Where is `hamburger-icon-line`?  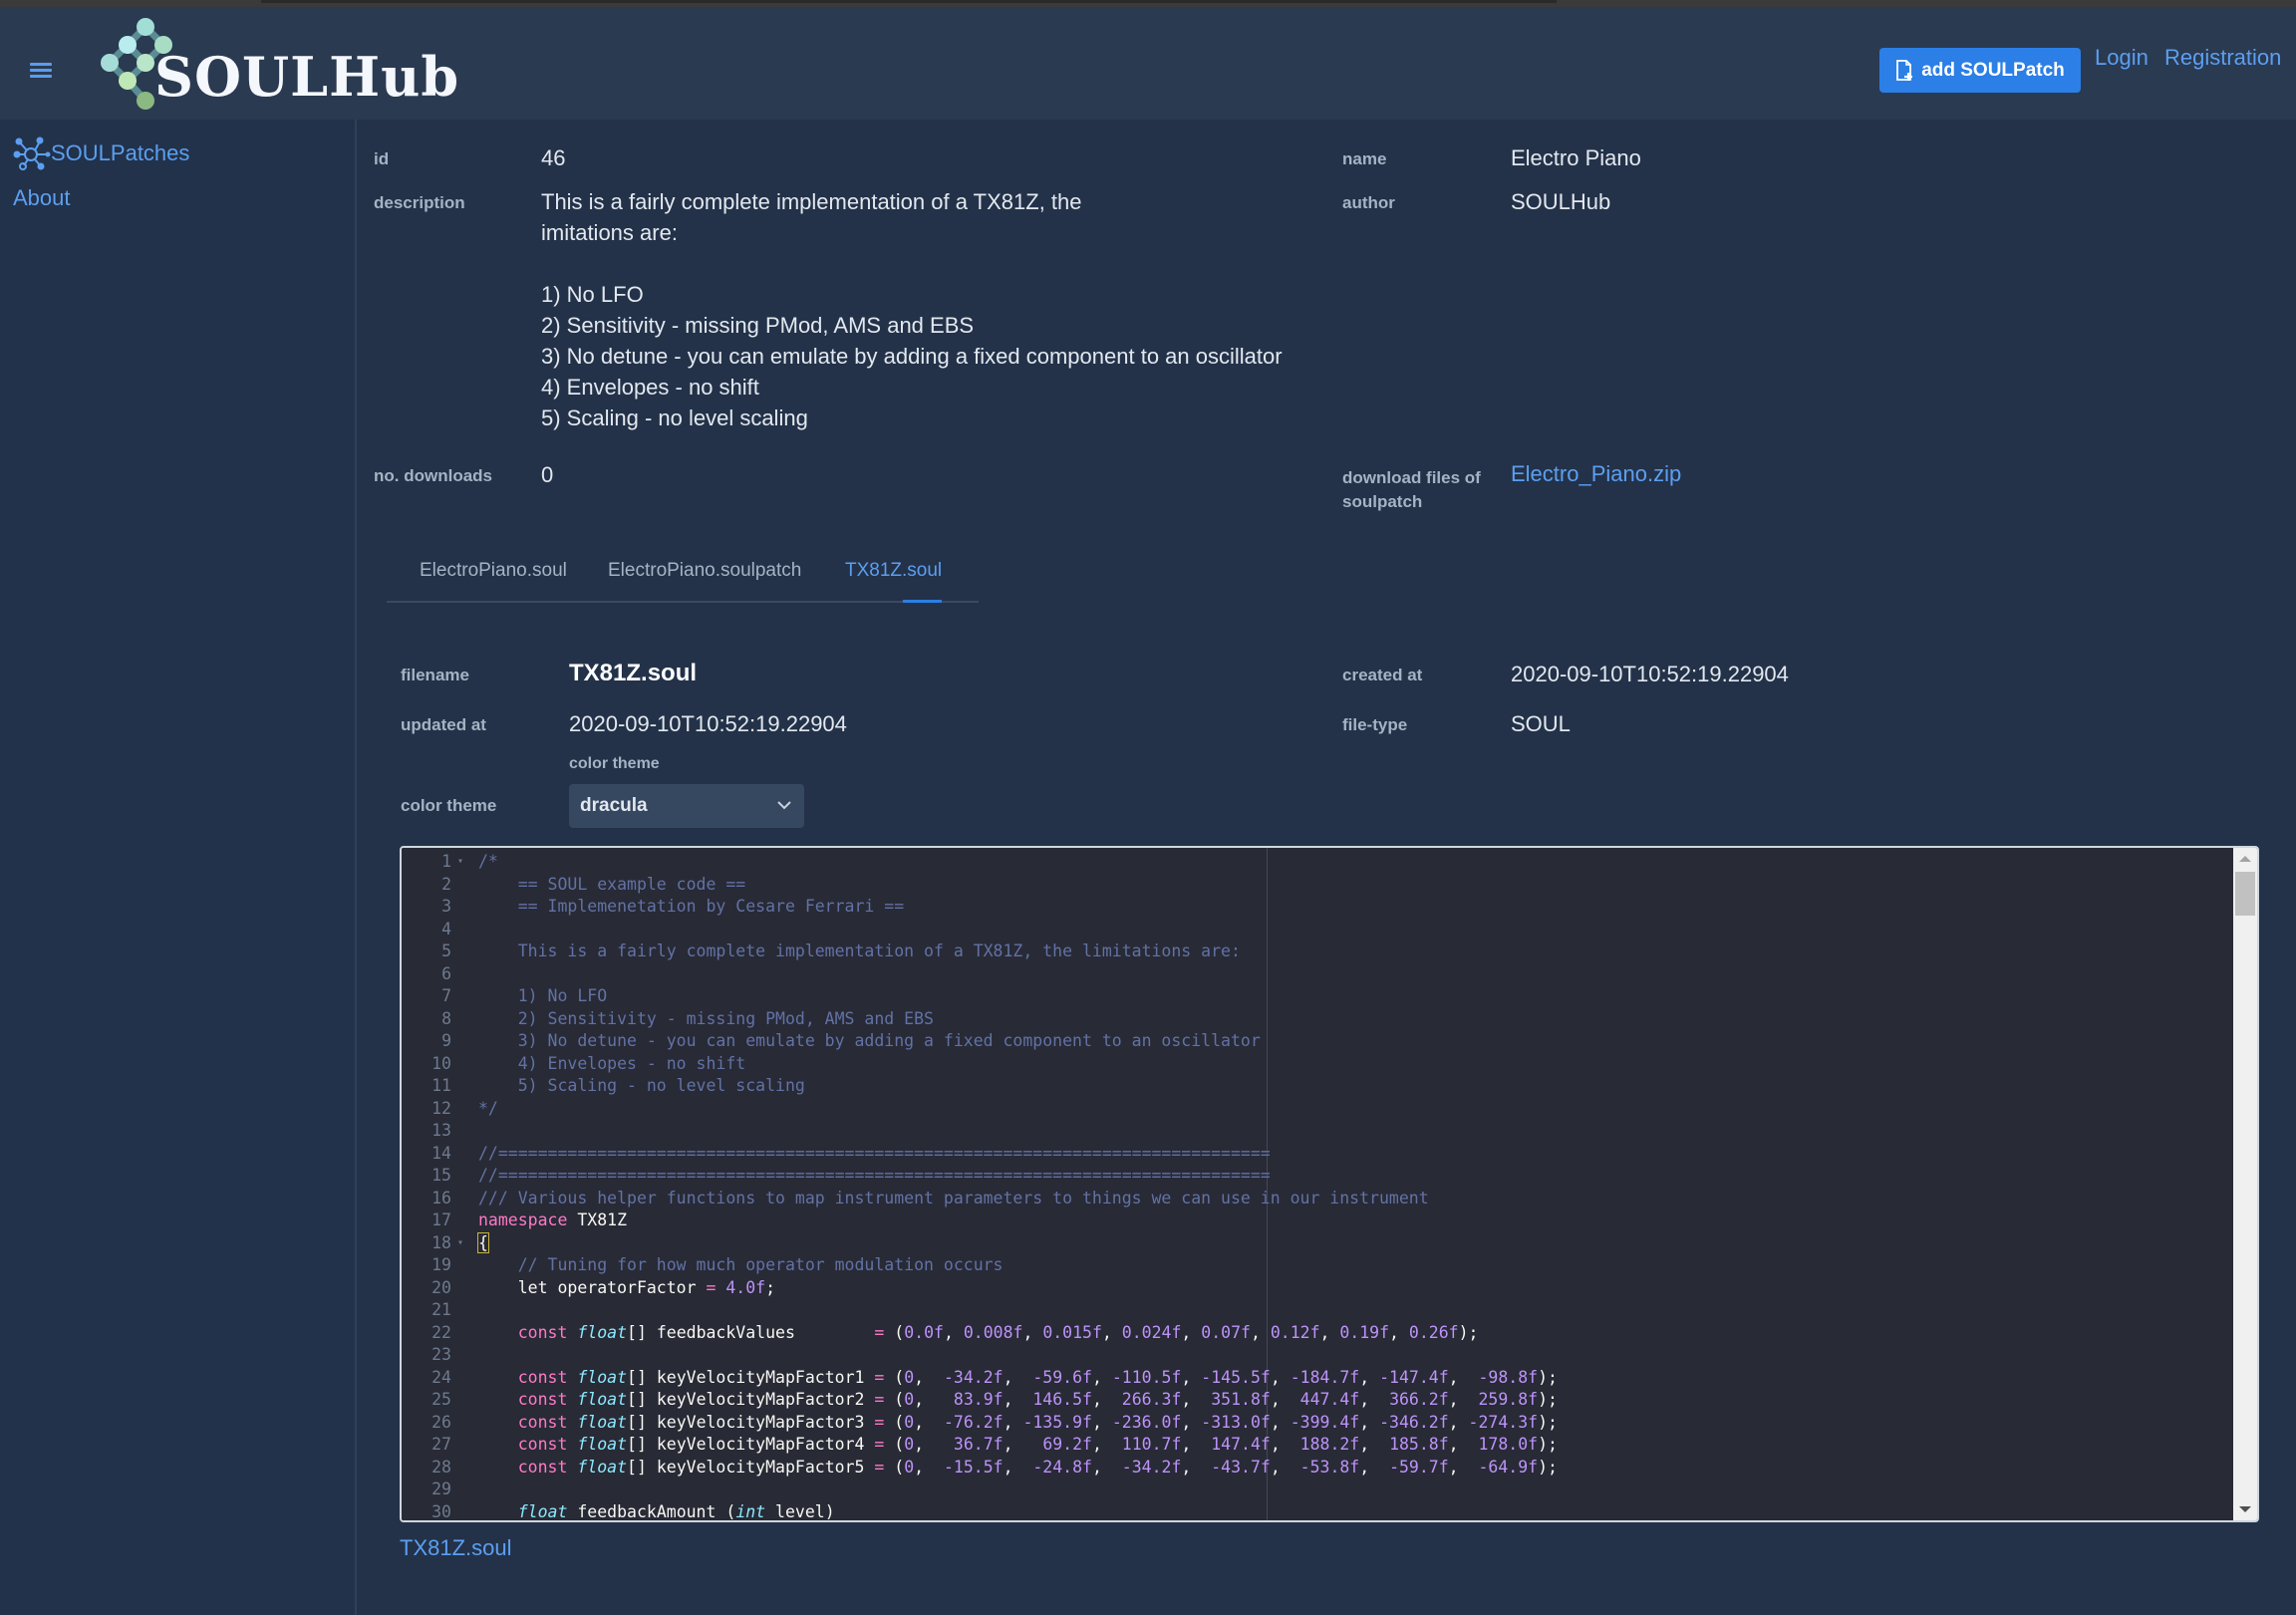 hamburger-icon-line is located at coordinates (41, 76).